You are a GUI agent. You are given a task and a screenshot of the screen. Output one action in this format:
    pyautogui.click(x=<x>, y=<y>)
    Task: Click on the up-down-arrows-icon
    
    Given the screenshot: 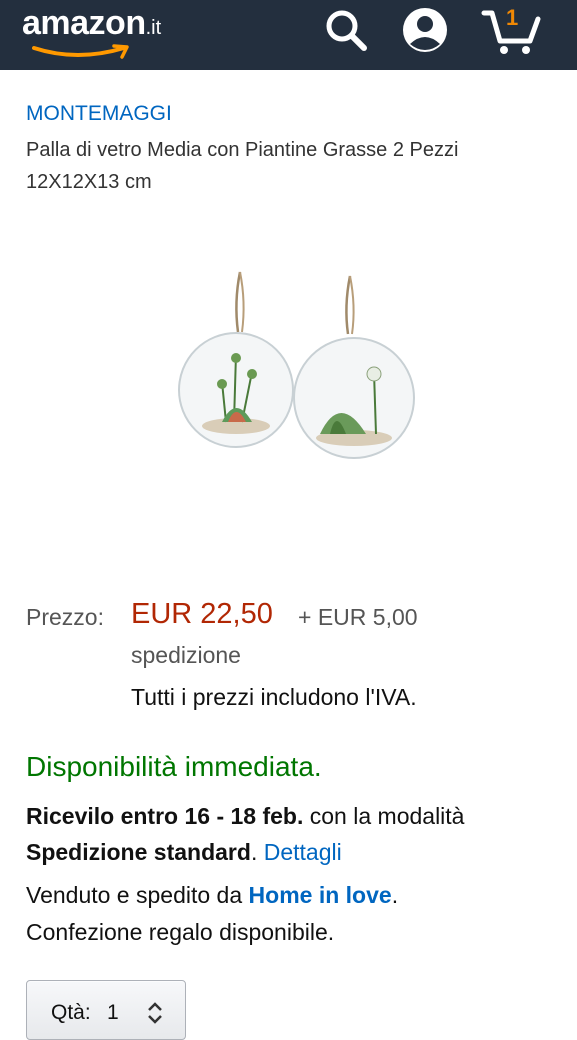 What is the action you would take?
    pyautogui.click(x=155, y=1013)
    